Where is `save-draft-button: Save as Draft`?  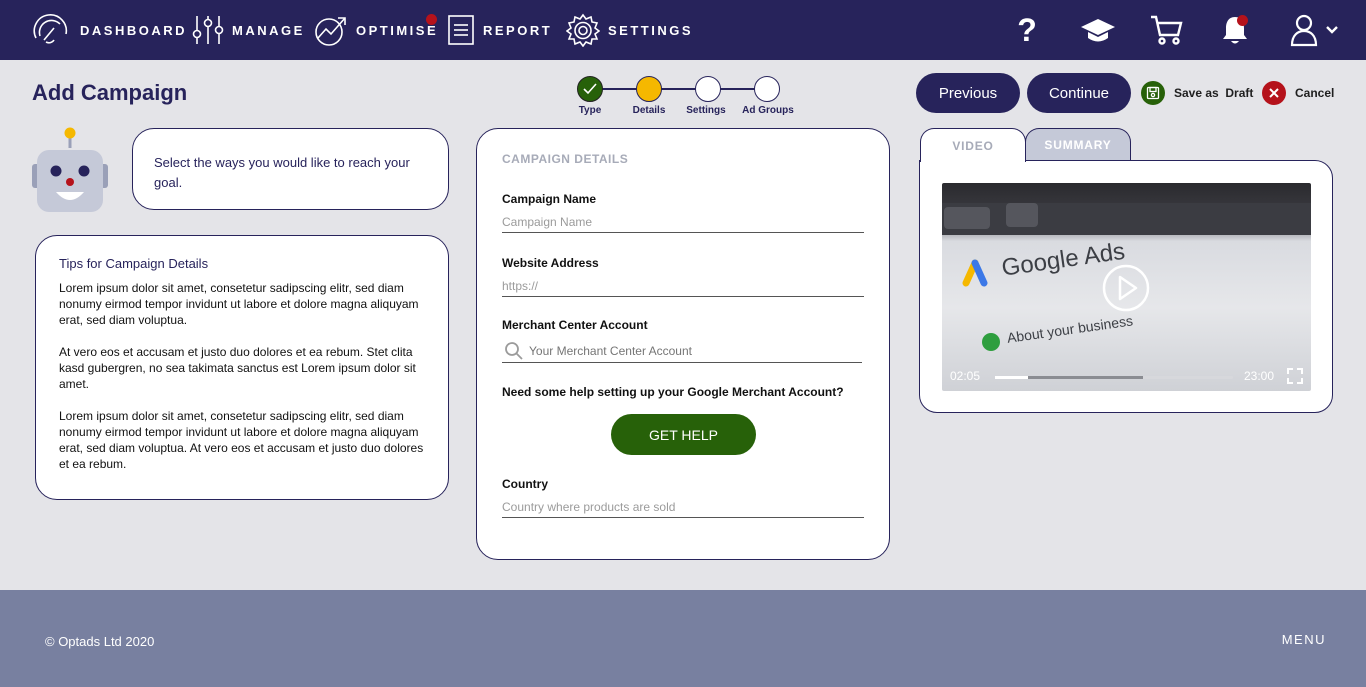 save-draft-button: Save as Draft is located at coordinates (1197, 93).